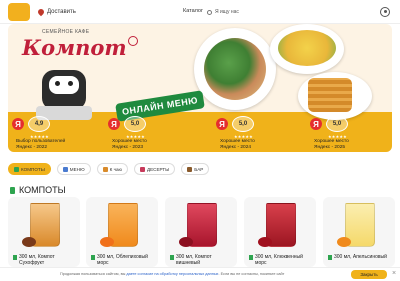 The height and width of the screenshot is (281, 400). I want to click on bar-icon, so click(190, 169).